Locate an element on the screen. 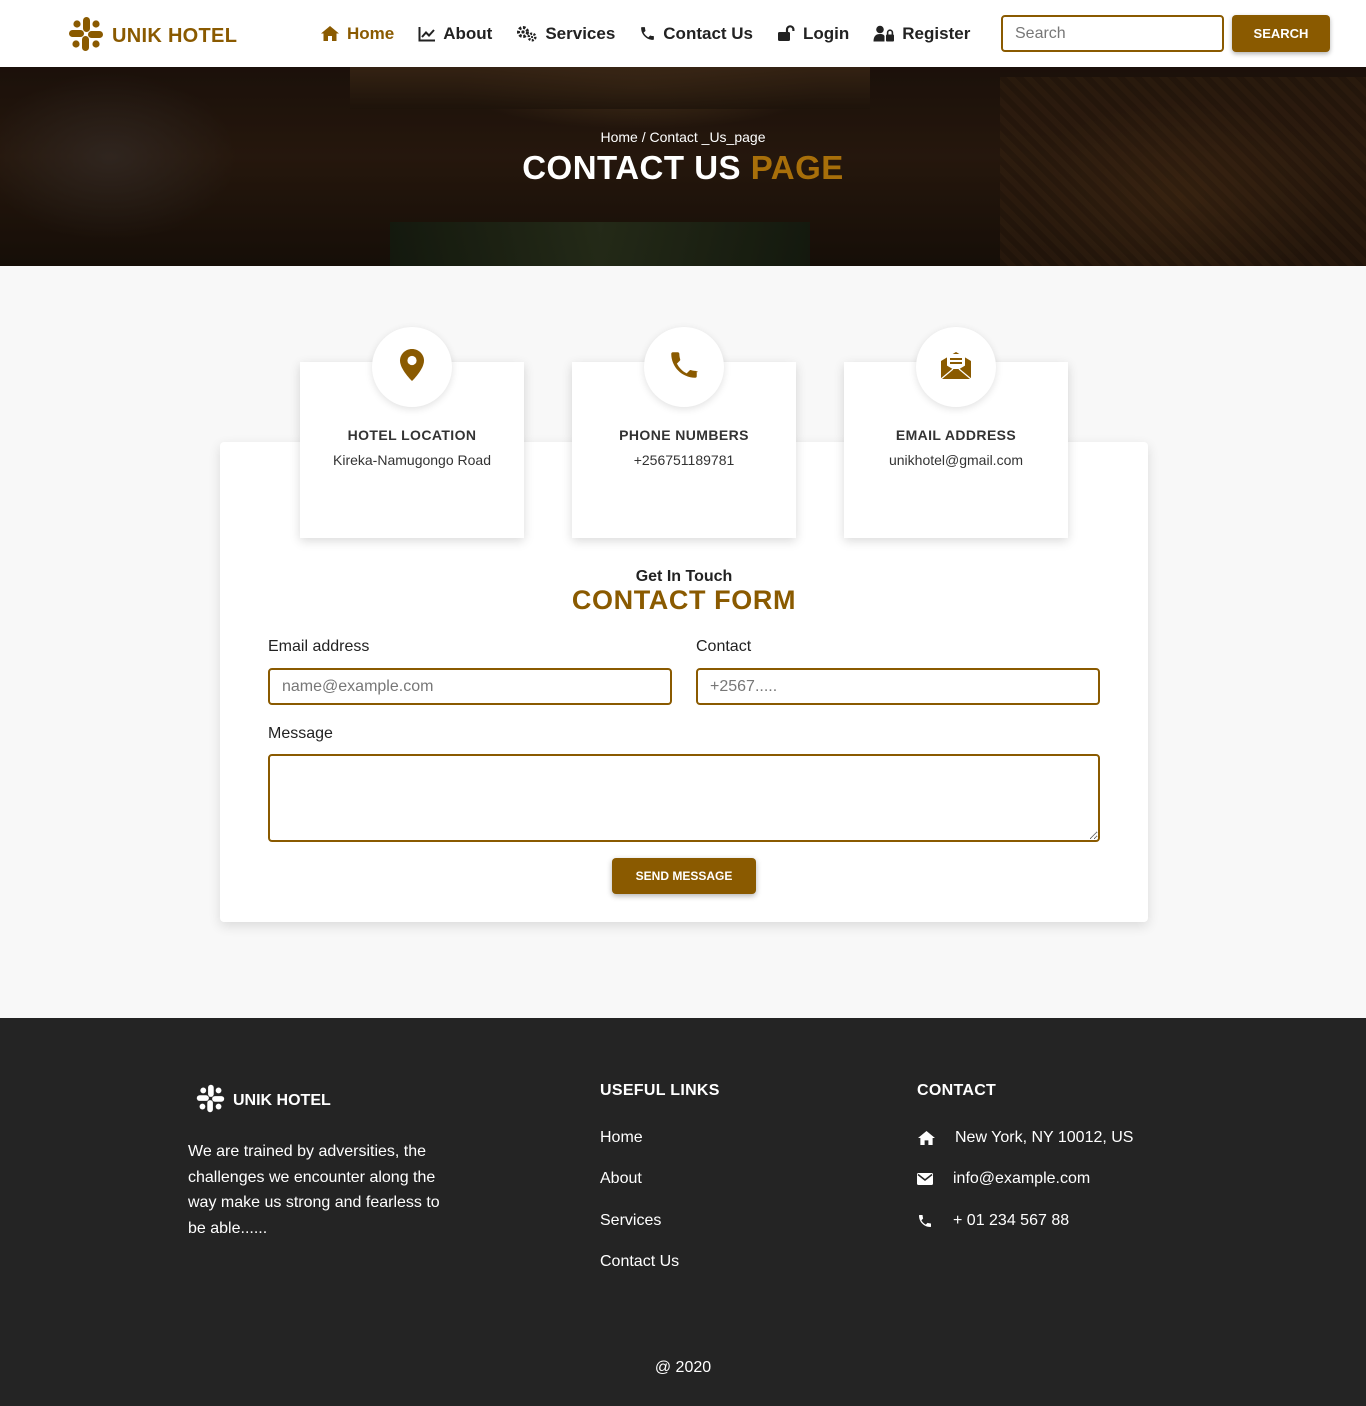 The image size is (1366, 1406). nav-item-contact-us: Contact Us is located at coordinates (696, 34).